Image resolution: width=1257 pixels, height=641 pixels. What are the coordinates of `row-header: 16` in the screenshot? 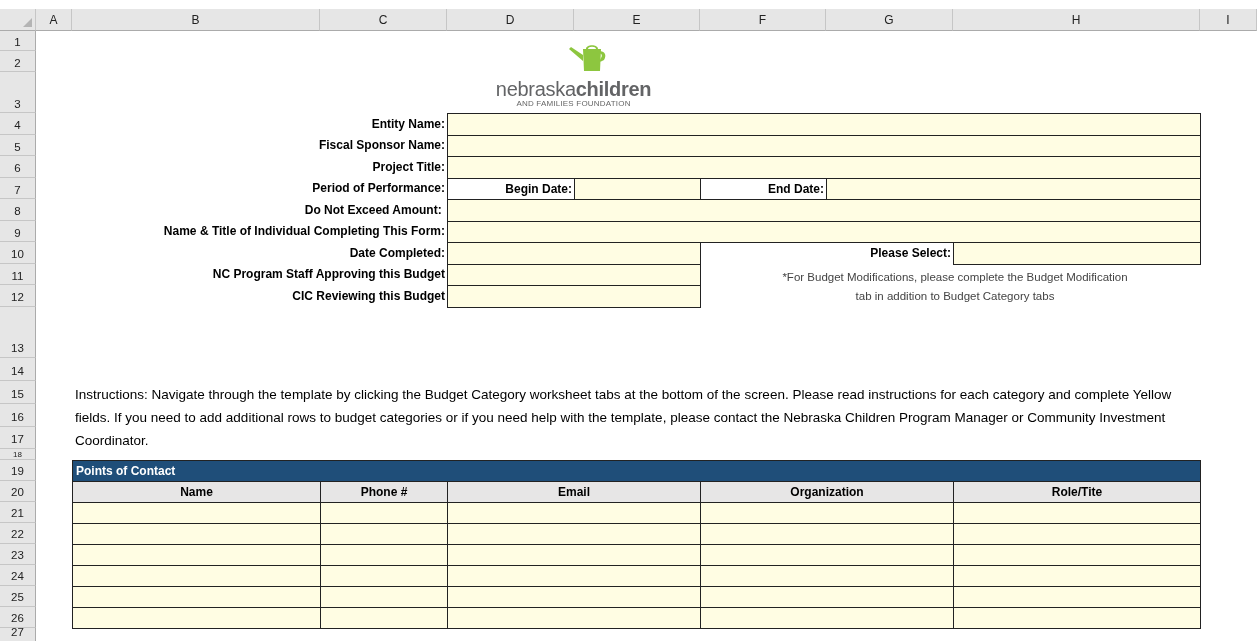 It's located at (18, 415).